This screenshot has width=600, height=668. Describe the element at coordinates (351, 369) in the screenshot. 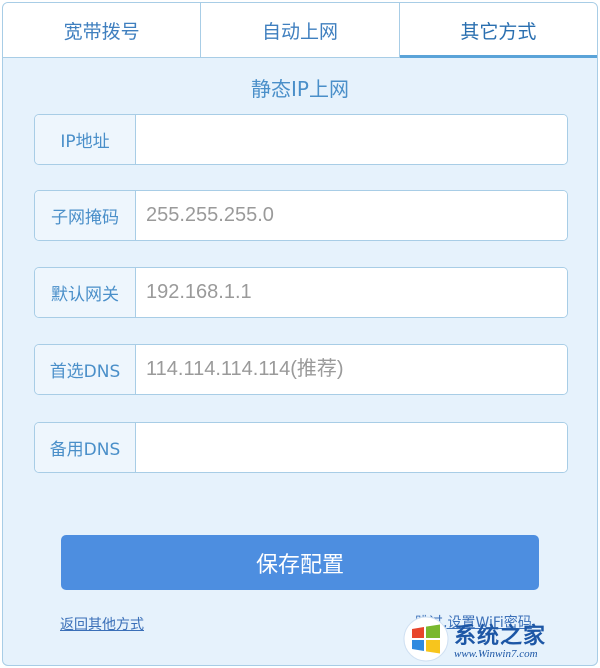

I see `primary-dns-input` at that location.